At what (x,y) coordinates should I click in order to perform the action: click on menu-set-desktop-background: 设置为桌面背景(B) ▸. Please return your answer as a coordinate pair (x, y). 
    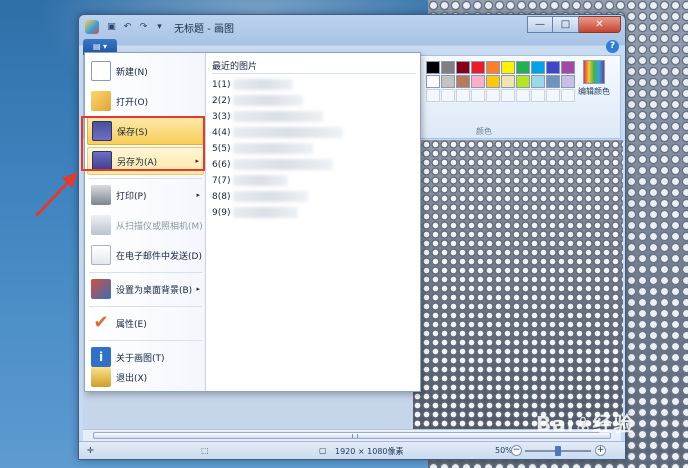
    Looking at the image, I should click on (145, 289).